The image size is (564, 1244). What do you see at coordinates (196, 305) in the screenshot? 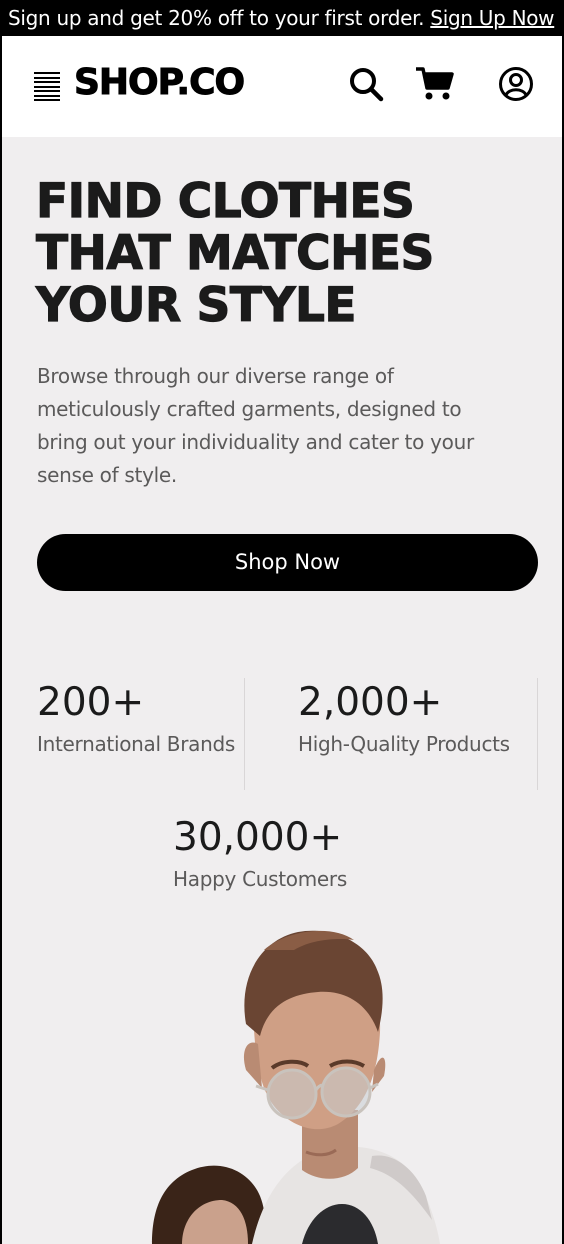
I see `hero-title-line: YOUR STYLE` at bounding box center [196, 305].